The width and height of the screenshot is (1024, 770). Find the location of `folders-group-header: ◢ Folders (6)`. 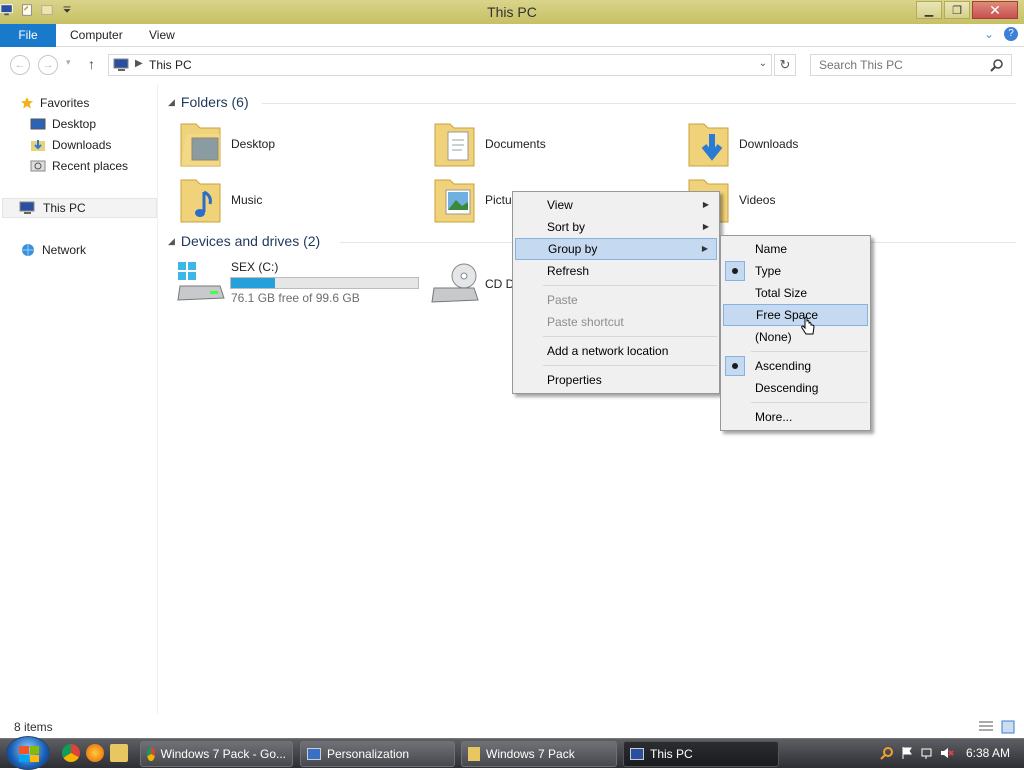

folders-group-header: ◢ Folders (6) is located at coordinates (208, 102).